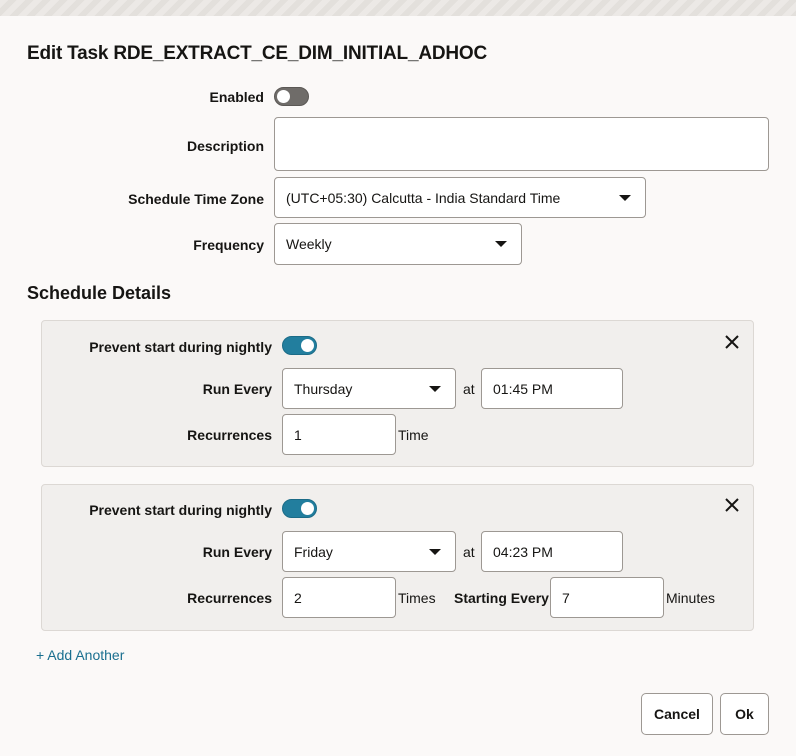  I want to click on recurrence-unit: Time, so click(413, 435).